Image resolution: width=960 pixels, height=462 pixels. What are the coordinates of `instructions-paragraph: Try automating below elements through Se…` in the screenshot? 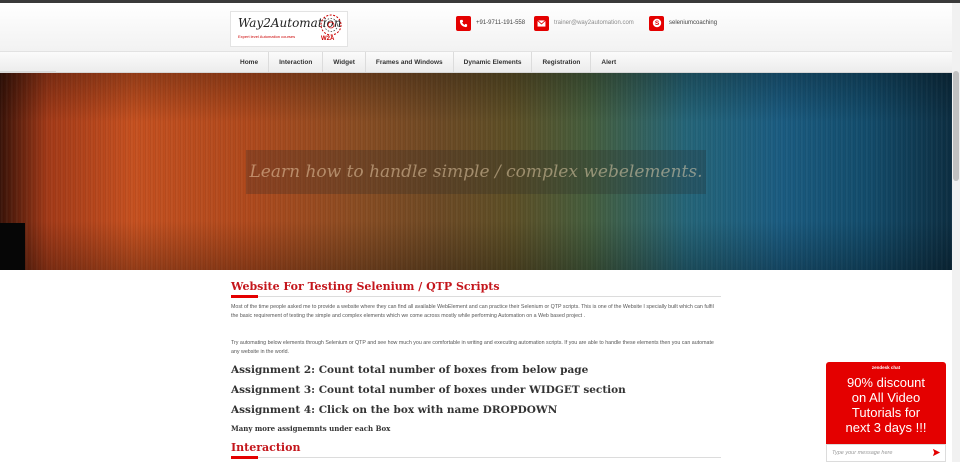 It's located at (472, 347).